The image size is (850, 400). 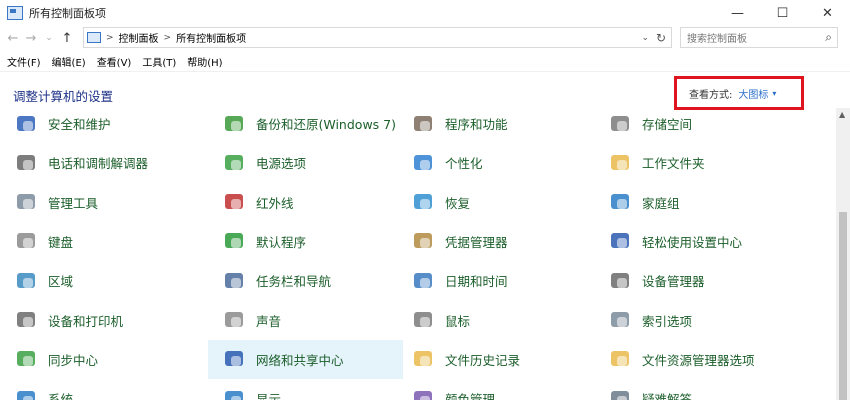 What do you see at coordinates (423, 359) in the screenshot?
I see `file-history-icon` at bounding box center [423, 359].